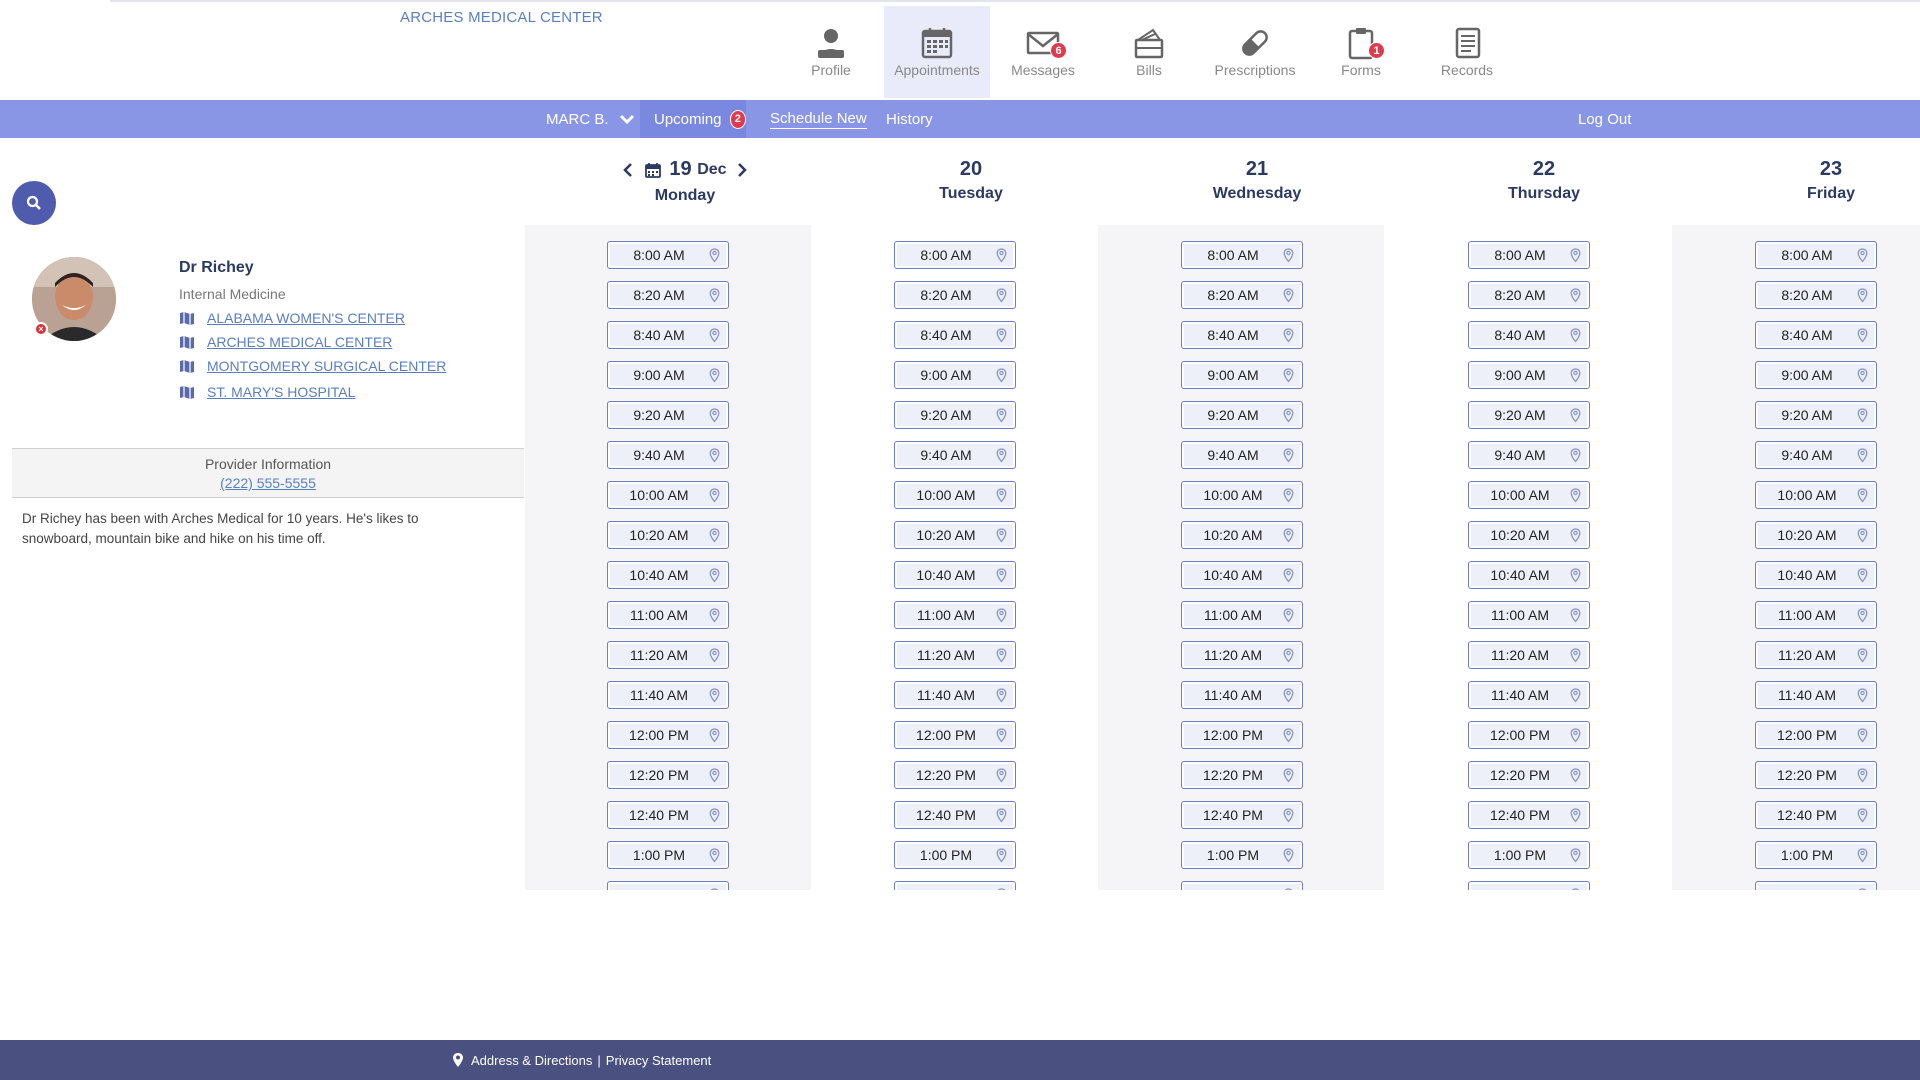 The image size is (1920, 1080). What do you see at coordinates (326, 366) in the screenshot?
I see `location-link: MONTGOMERY SURGICAL CENTER` at bounding box center [326, 366].